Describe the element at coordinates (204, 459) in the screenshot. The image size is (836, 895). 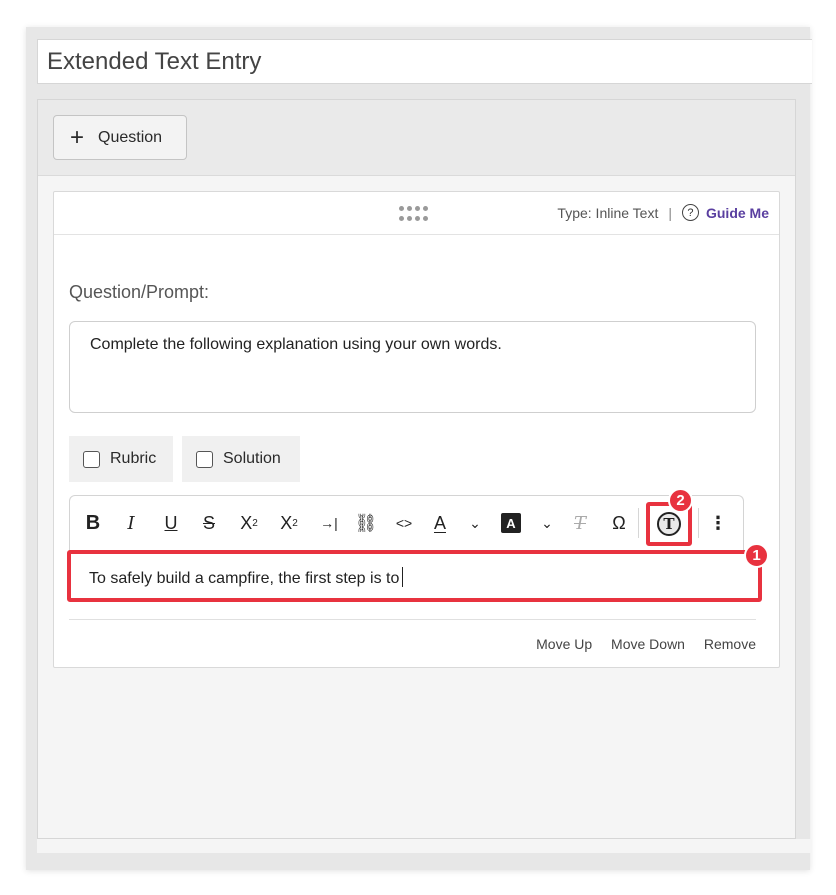
I see `solution-checkbox` at that location.